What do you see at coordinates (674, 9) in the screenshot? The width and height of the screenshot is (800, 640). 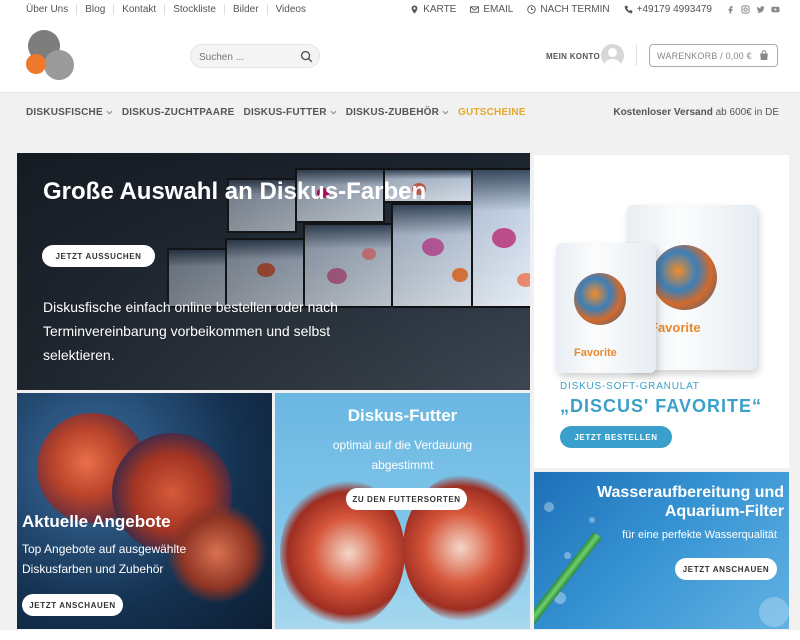 I see `phone-label: +49179 4993479` at bounding box center [674, 9].